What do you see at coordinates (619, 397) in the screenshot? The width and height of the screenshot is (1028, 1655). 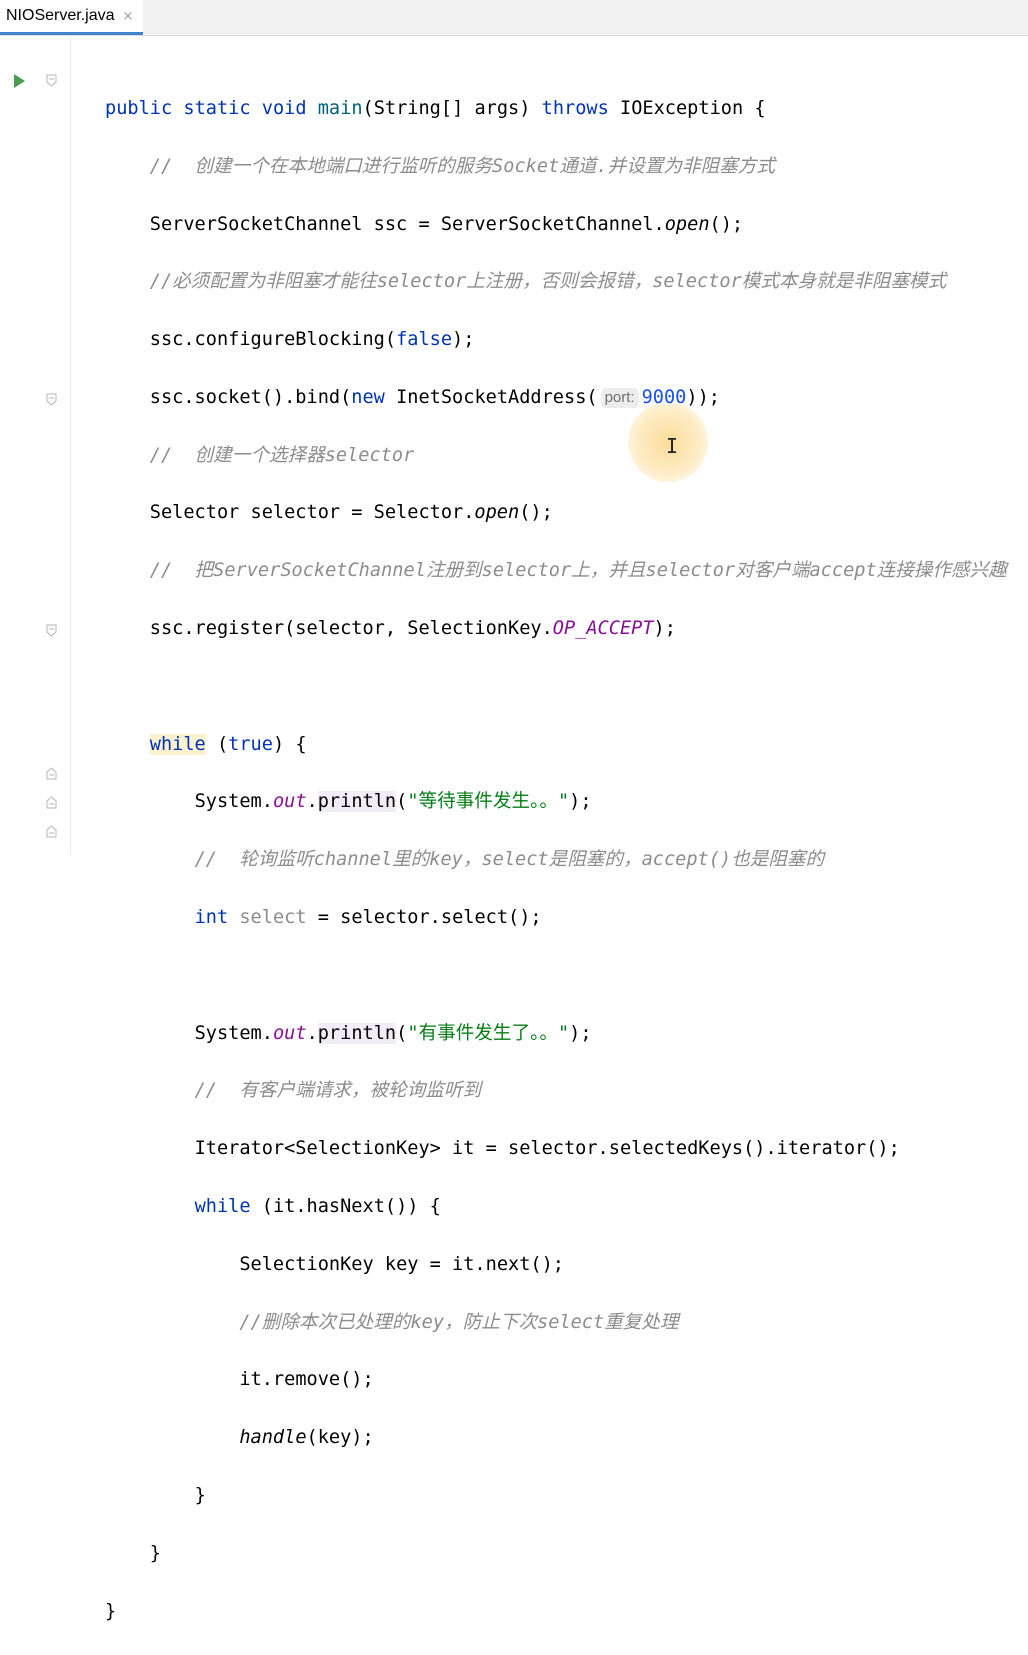 I see `parameter-hint: port:` at bounding box center [619, 397].